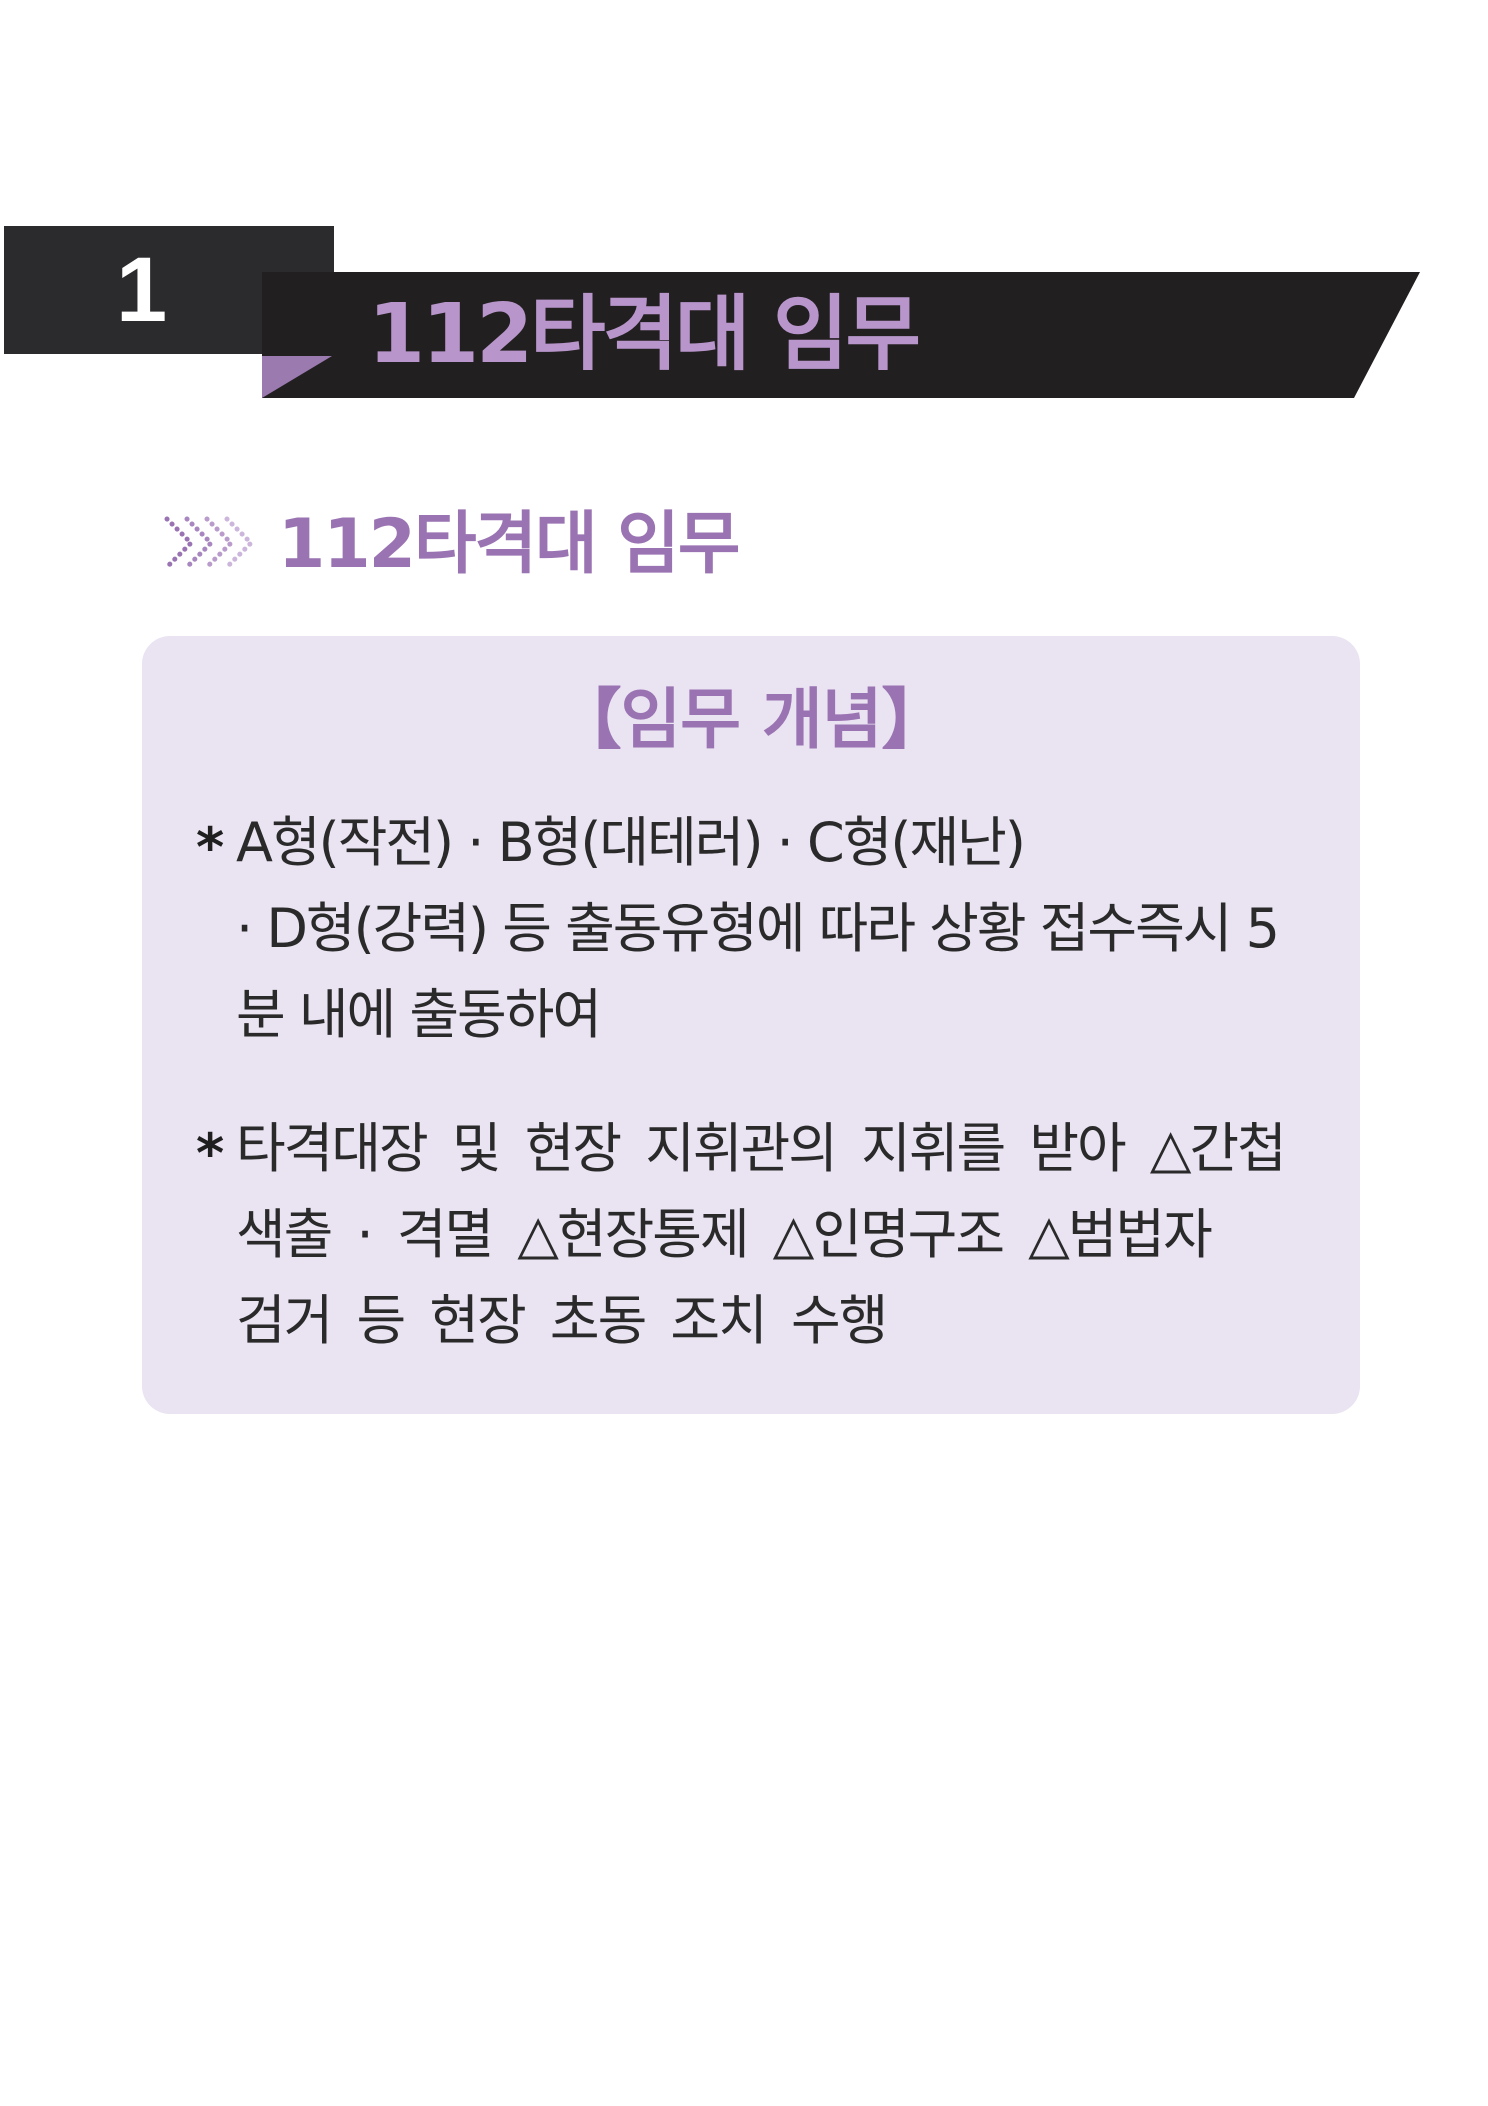 The width and height of the screenshot is (1488, 2106). What do you see at coordinates (761, 1148) in the screenshot?
I see `bullet-2-line-1: 타격대장 및 현장 지휘관의 지휘를 받아 △간첩` at bounding box center [761, 1148].